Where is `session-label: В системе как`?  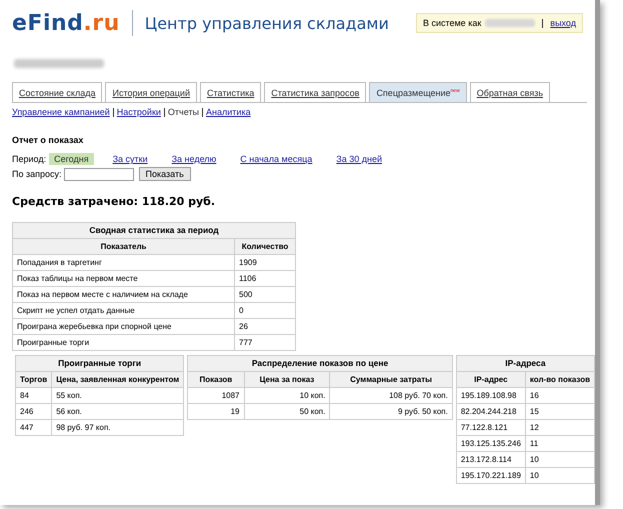
session-label: В системе как is located at coordinates (452, 23).